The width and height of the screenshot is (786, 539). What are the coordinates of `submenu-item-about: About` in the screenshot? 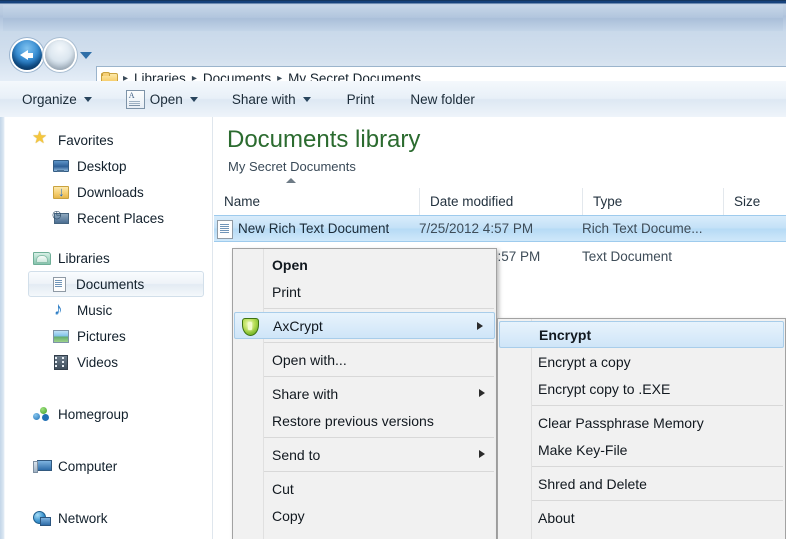 It's located at (641, 517).